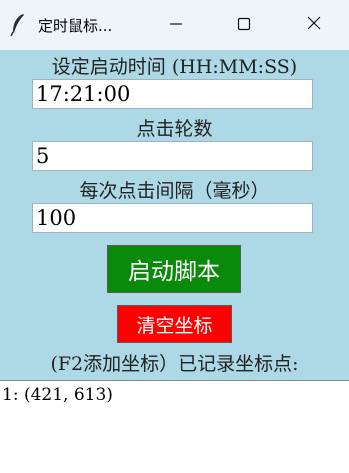 Image resolution: width=349 pixels, height=473 pixels. I want to click on start-time-input, so click(172, 94).